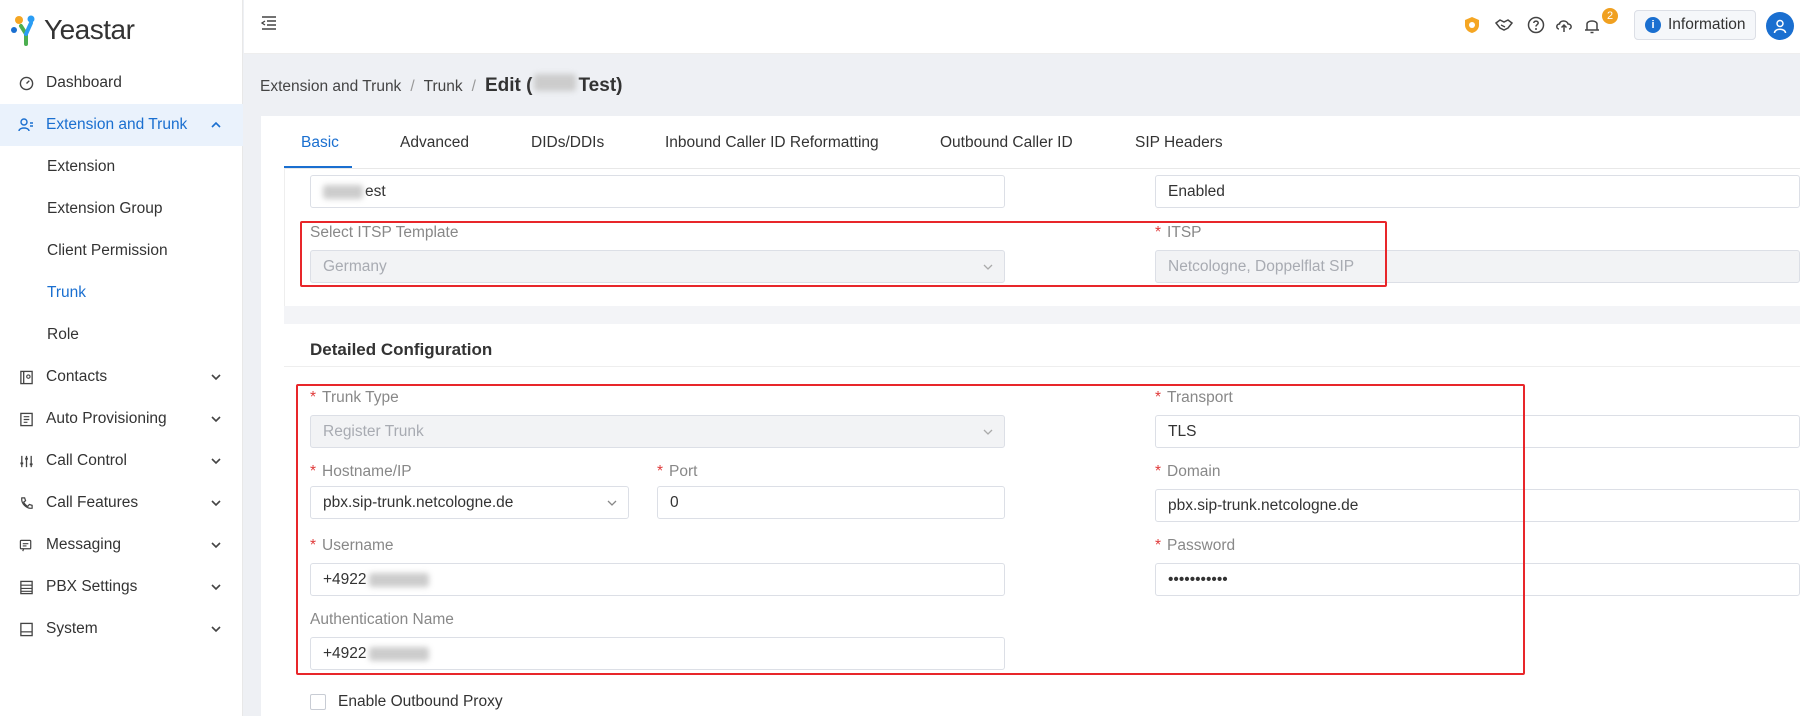 Image resolution: width=1800 pixels, height=716 pixels. Describe the element at coordinates (92, 586) in the screenshot. I see `sidebar-item-label: PBX Settings` at that location.